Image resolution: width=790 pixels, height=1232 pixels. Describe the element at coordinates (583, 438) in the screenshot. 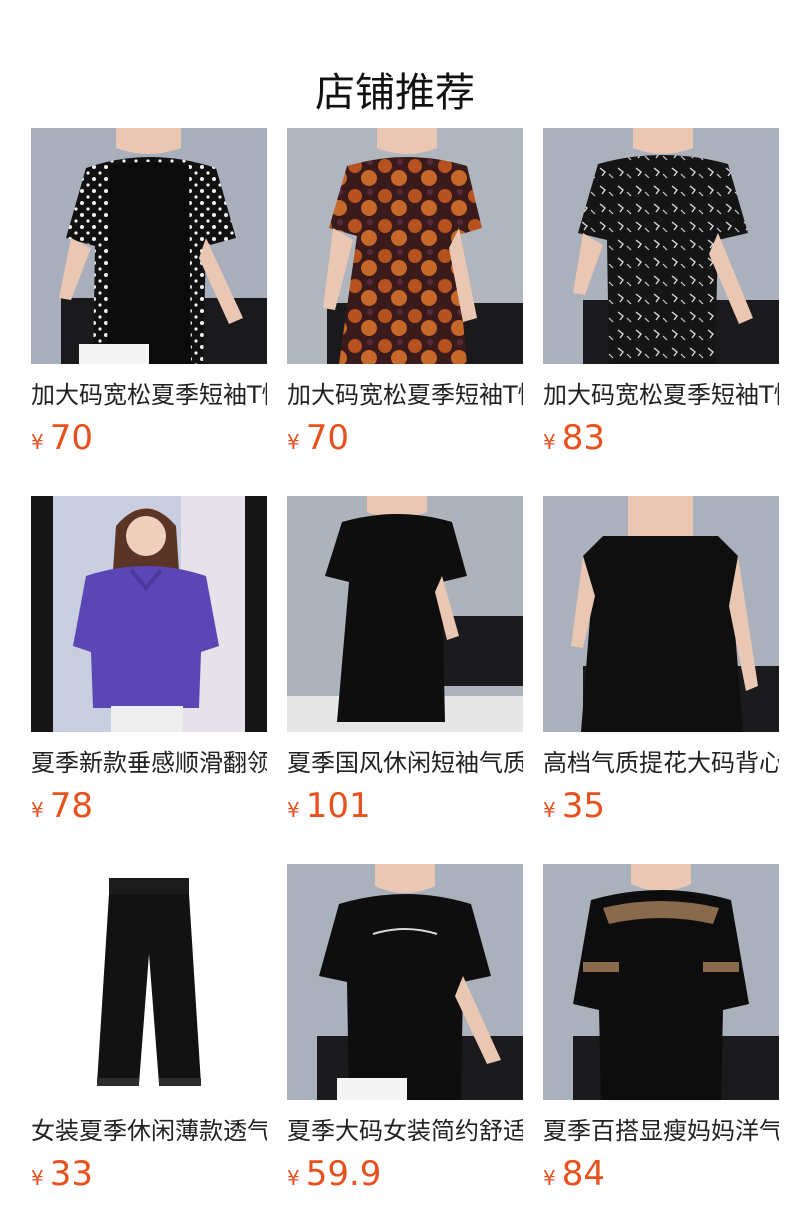

I see `price-amount: 83` at that location.